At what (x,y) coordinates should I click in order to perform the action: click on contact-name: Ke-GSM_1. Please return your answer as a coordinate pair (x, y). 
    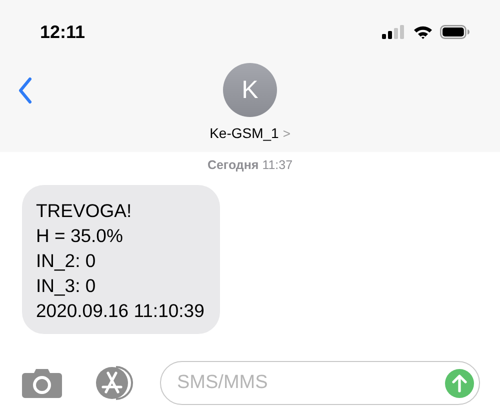
    Looking at the image, I should click on (244, 133).